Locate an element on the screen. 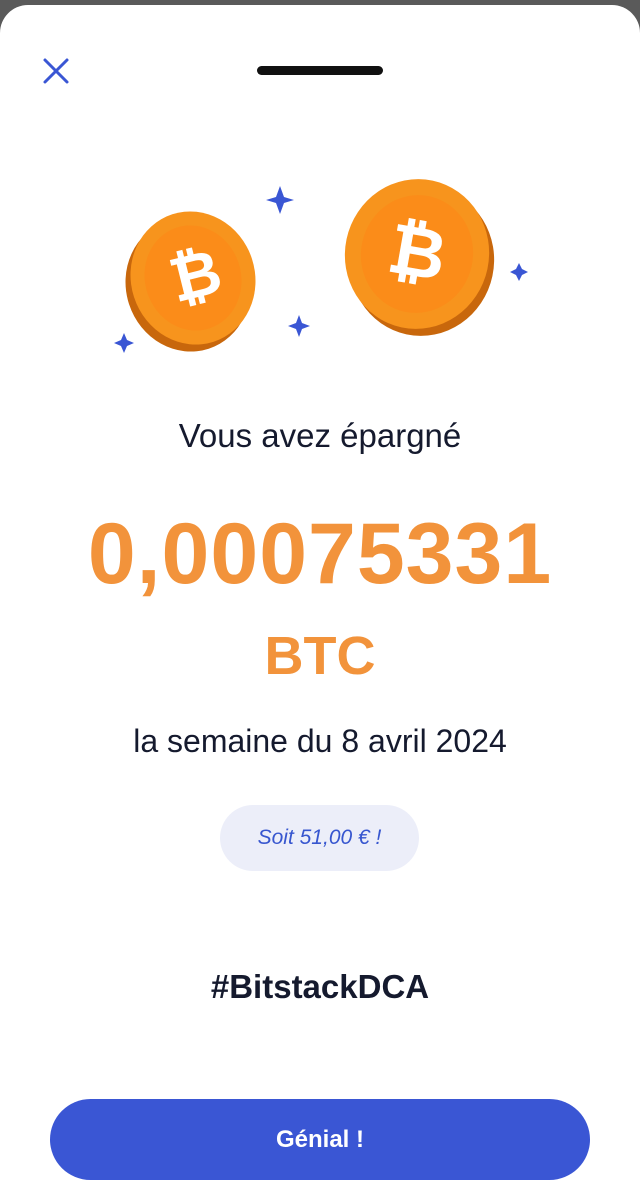 Image resolution: width=640 pixels, height=1200 pixels. close-button is located at coordinates (56, 71).